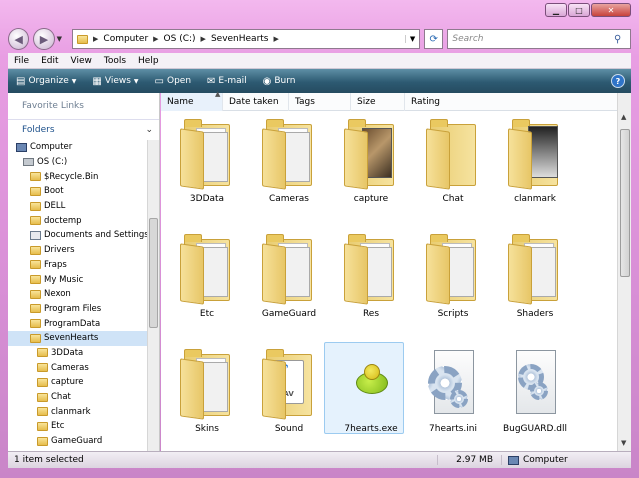 The image size is (639, 478). What do you see at coordinates (232, 81) in the screenshot?
I see `email-label: E-mail` at bounding box center [232, 81].